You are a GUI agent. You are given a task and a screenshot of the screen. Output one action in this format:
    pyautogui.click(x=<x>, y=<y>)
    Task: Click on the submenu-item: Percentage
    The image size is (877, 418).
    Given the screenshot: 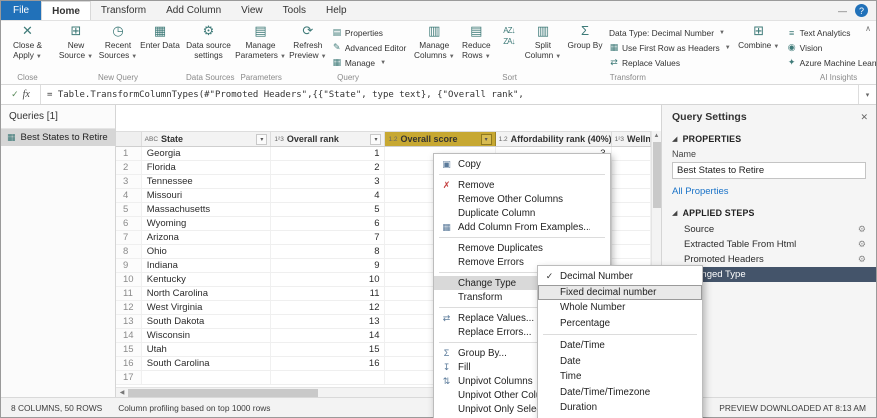 What is the action you would take?
    pyautogui.click(x=620, y=324)
    